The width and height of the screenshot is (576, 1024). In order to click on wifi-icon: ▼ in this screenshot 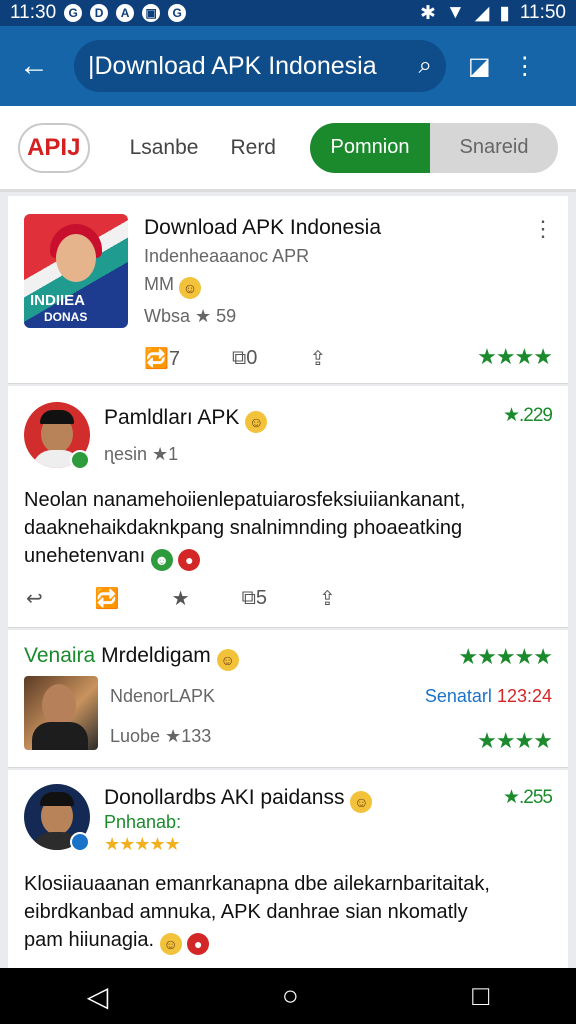, I will do `click(455, 12)`.